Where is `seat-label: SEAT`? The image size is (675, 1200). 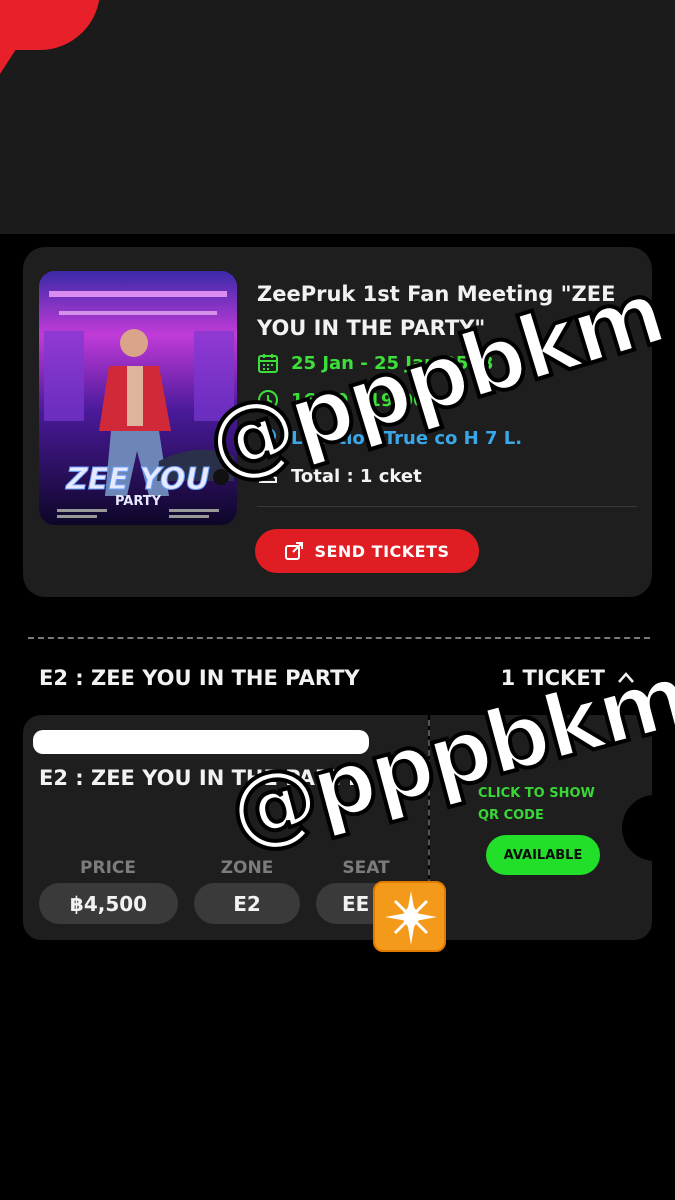 seat-label: SEAT is located at coordinates (366, 868).